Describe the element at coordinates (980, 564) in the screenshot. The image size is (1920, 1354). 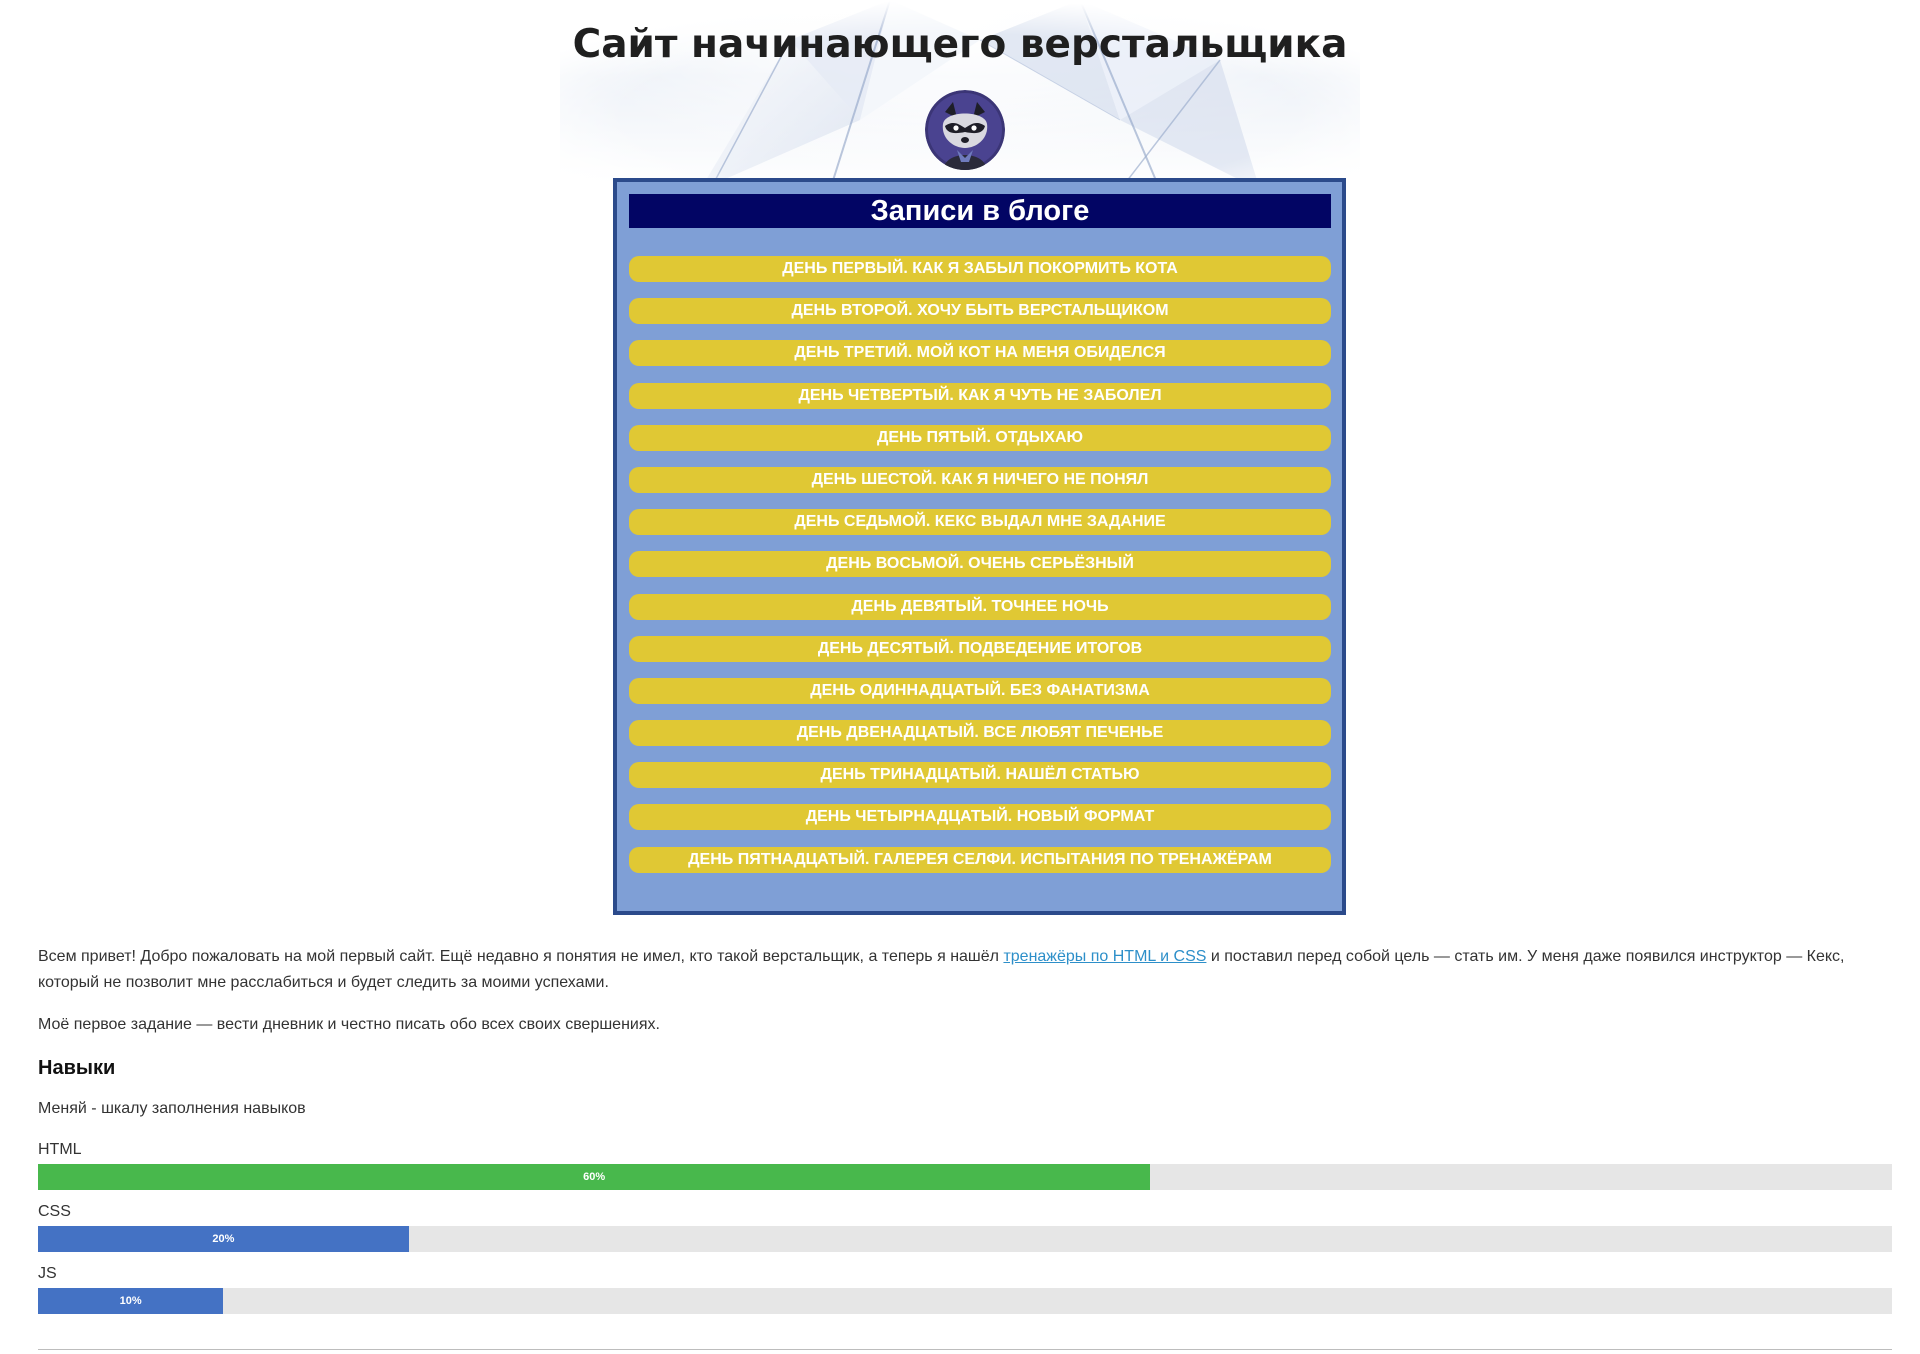
I see `blog-post-link: ДЕНЬ ВОСЬМОЙ. ОЧЕНЬ СЕРЬЁЗНЫЙ` at that location.